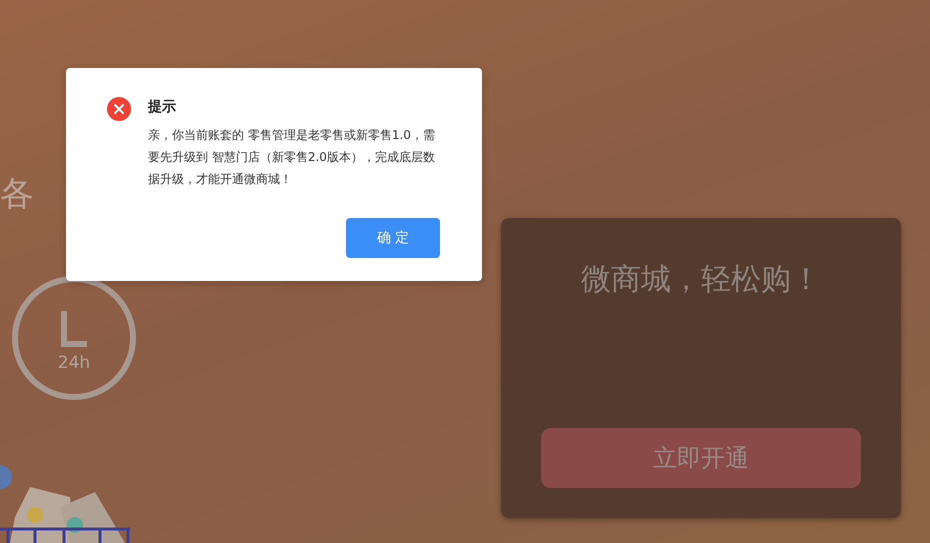 The height and width of the screenshot is (543, 930). What do you see at coordinates (74, 329) in the screenshot?
I see `clock-hands-icon` at bounding box center [74, 329].